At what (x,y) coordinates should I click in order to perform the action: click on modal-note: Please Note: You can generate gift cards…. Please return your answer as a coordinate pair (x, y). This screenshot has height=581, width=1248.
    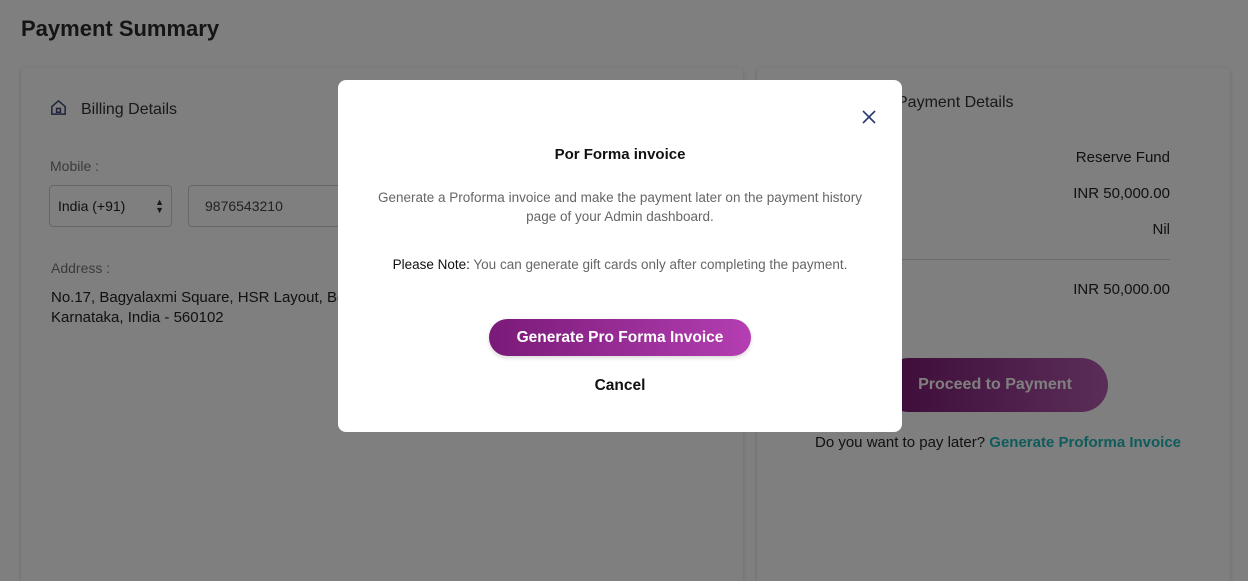
    Looking at the image, I should click on (620, 264).